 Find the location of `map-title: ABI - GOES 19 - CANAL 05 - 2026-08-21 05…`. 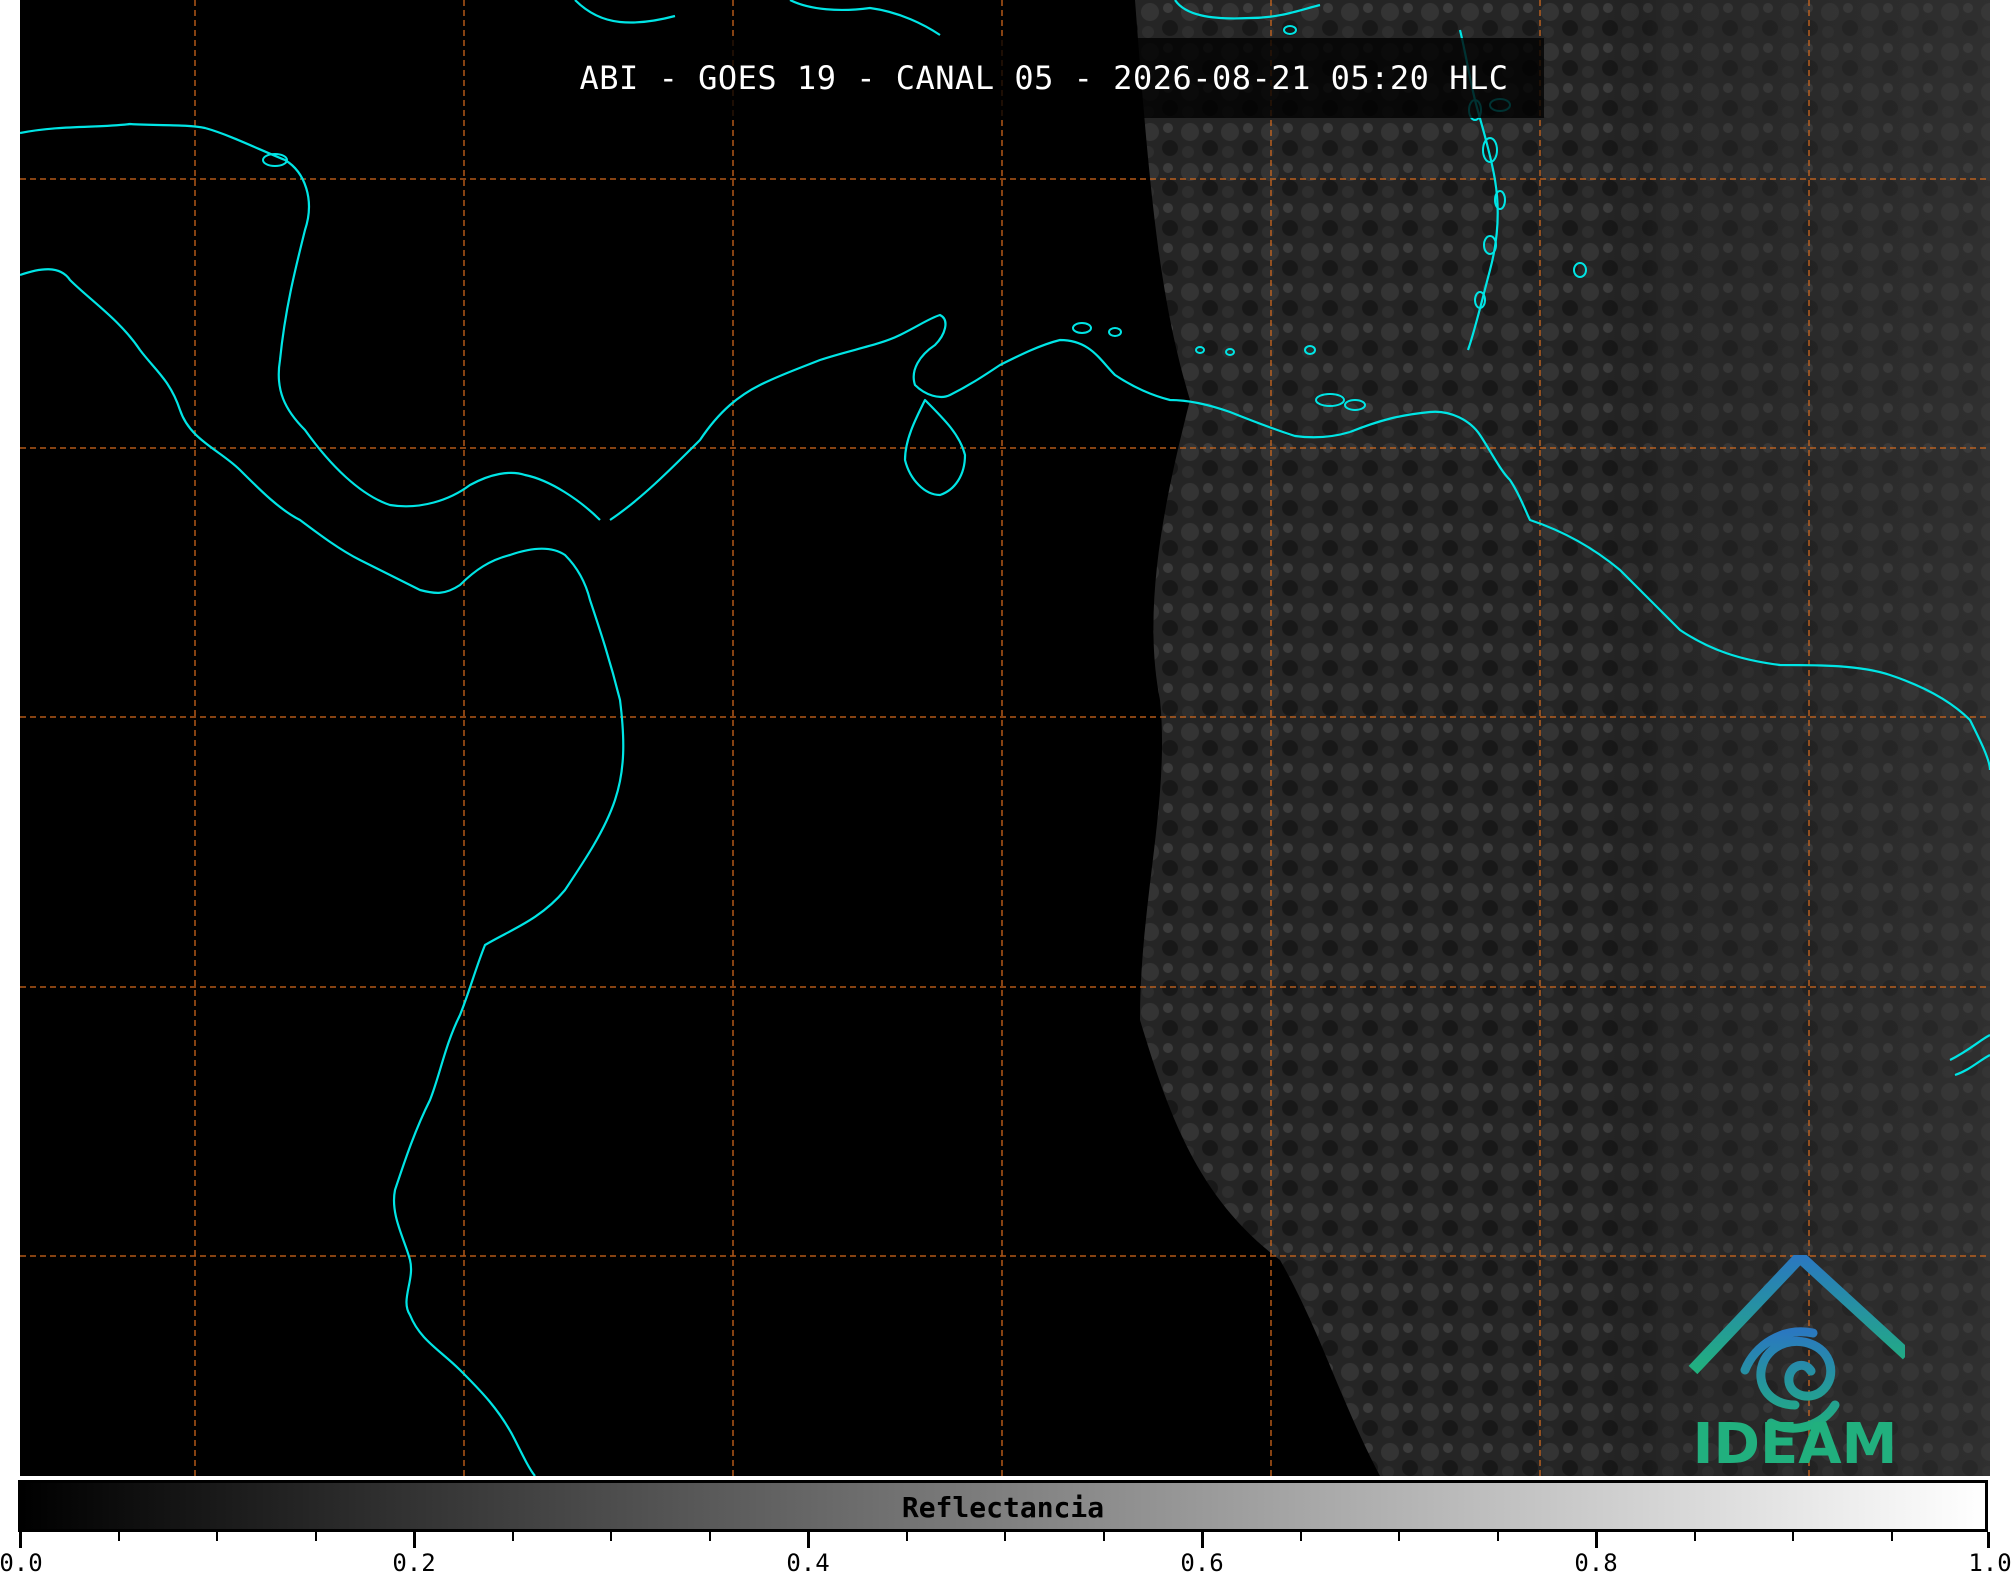

map-title: ABI - GOES 19 - CANAL 05 - 2026-08-21 05… is located at coordinates (1044, 78).